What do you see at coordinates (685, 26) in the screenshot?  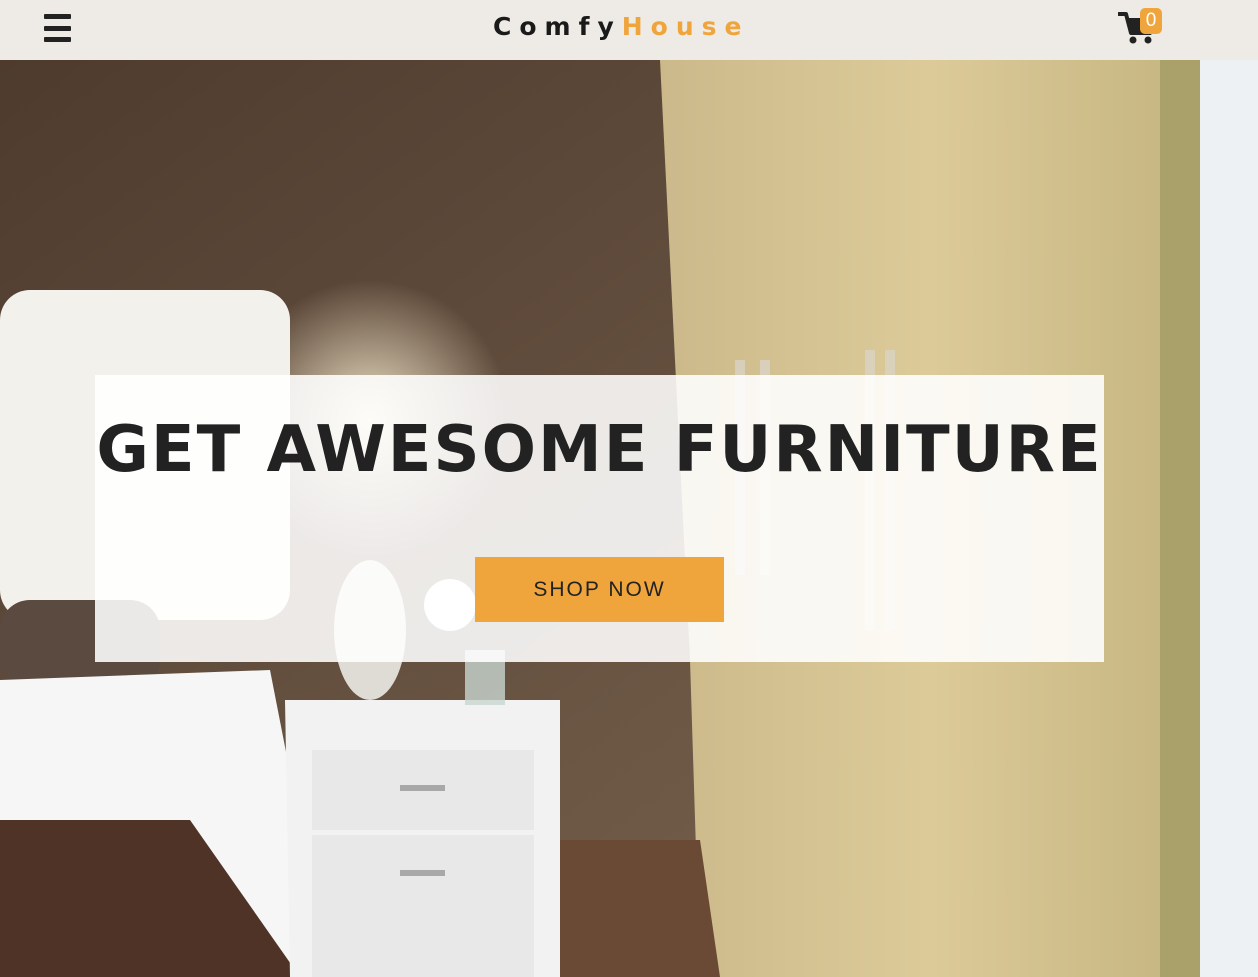 I see `logo-text-house: House` at bounding box center [685, 26].